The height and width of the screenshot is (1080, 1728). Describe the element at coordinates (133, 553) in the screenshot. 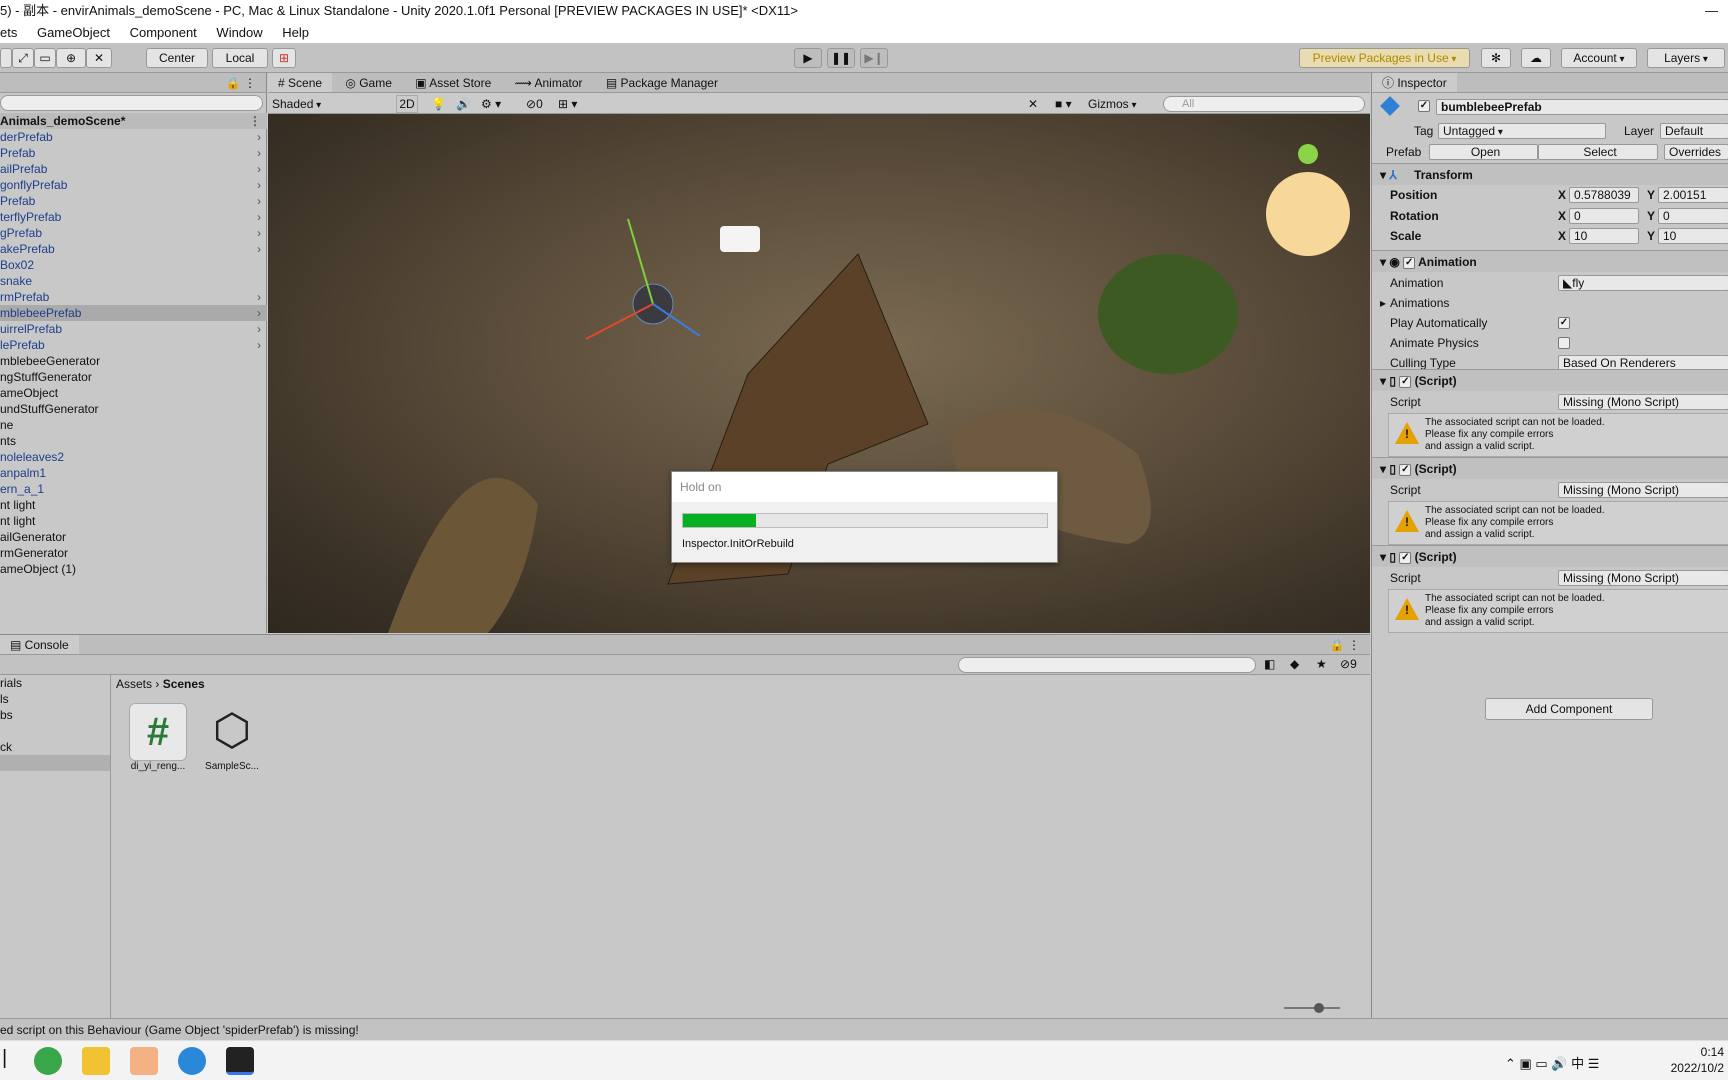

I see `hierarchy-item: rmGenerator` at that location.